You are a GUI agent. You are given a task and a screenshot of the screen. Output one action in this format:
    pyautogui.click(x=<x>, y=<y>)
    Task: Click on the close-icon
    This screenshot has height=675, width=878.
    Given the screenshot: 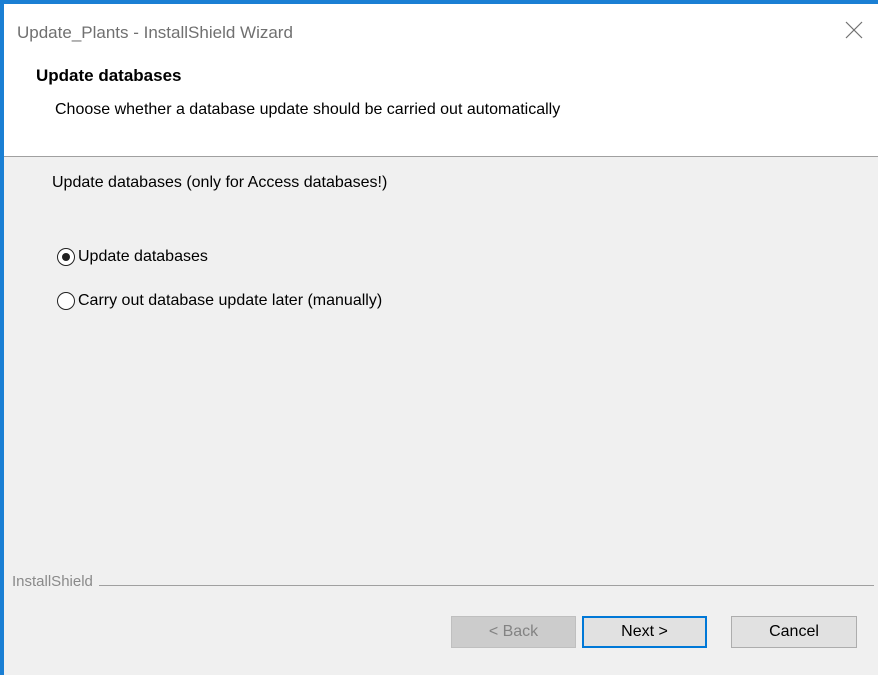 What is the action you would take?
    pyautogui.click(x=854, y=30)
    